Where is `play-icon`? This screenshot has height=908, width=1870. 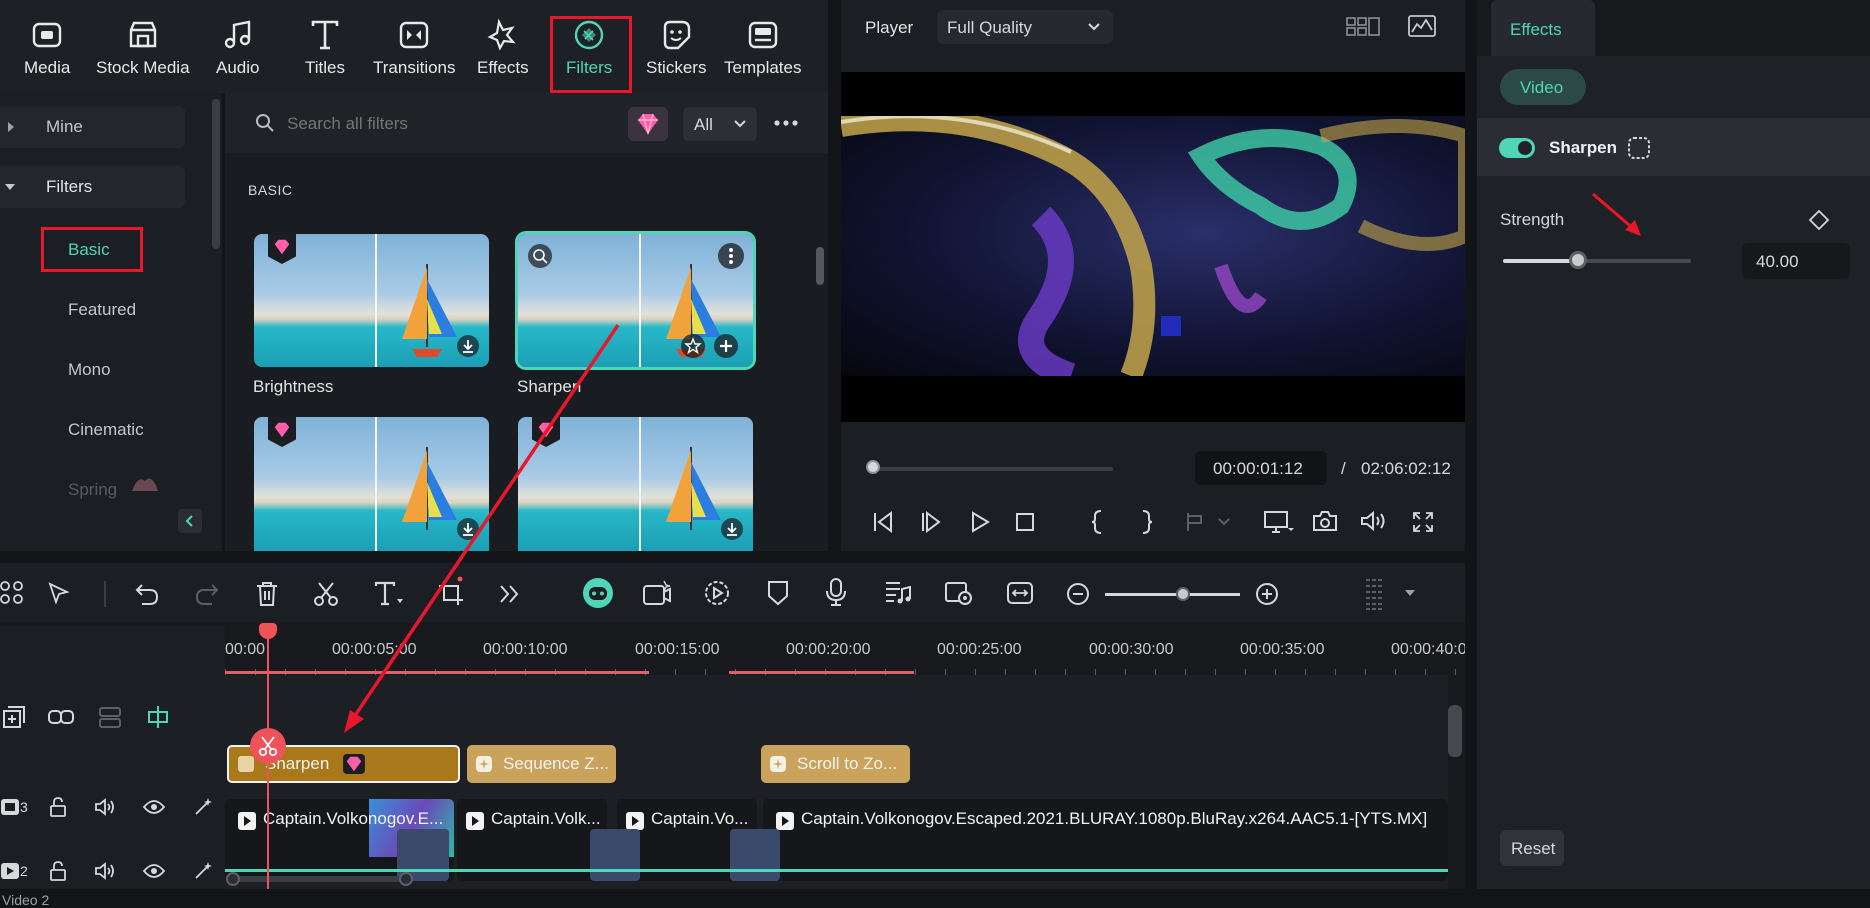 play-icon is located at coordinates (980, 522).